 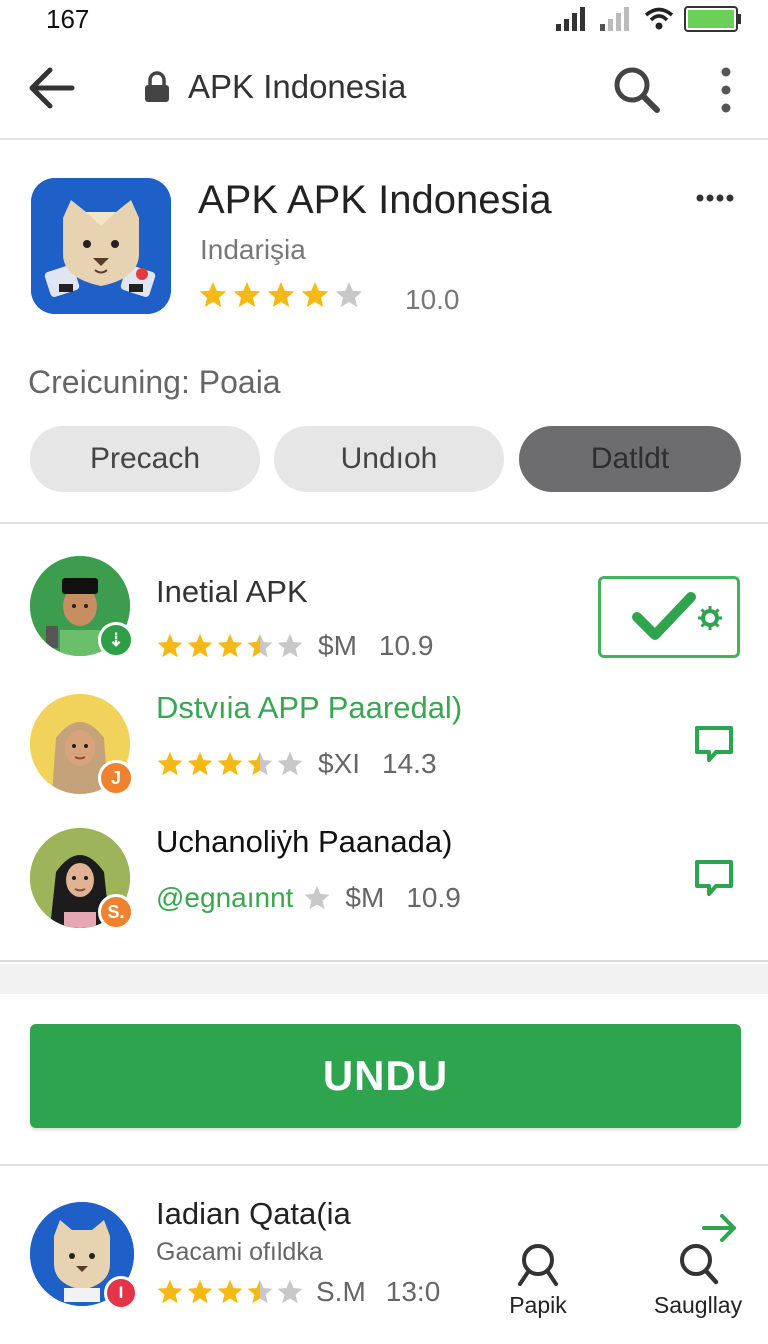 What do you see at coordinates (116, 912) in the screenshot?
I see `badge: S.` at bounding box center [116, 912].